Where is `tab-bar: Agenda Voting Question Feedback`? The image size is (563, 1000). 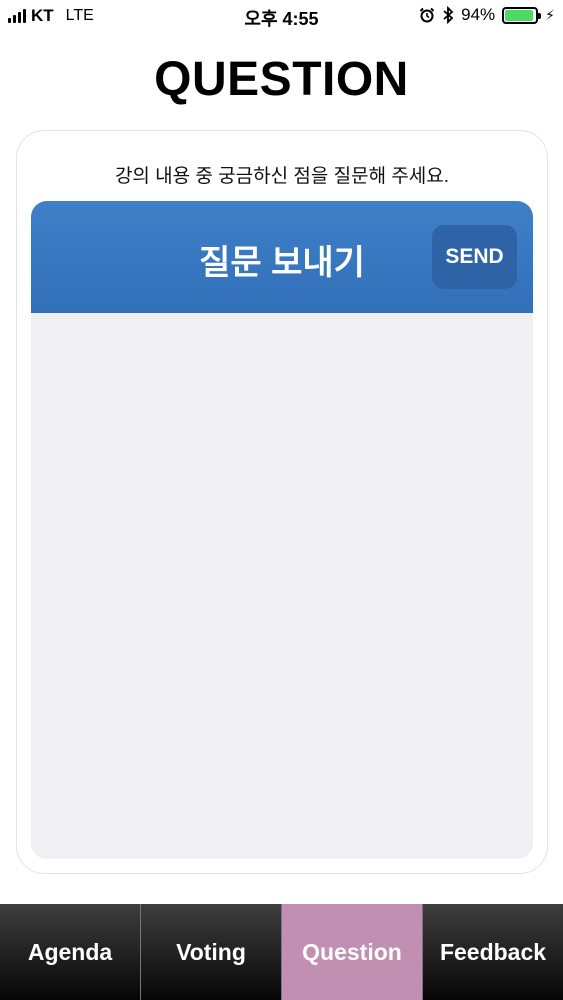 tab-bar: Agenda Voting Question Feedback is located at coordinates (281, 952).